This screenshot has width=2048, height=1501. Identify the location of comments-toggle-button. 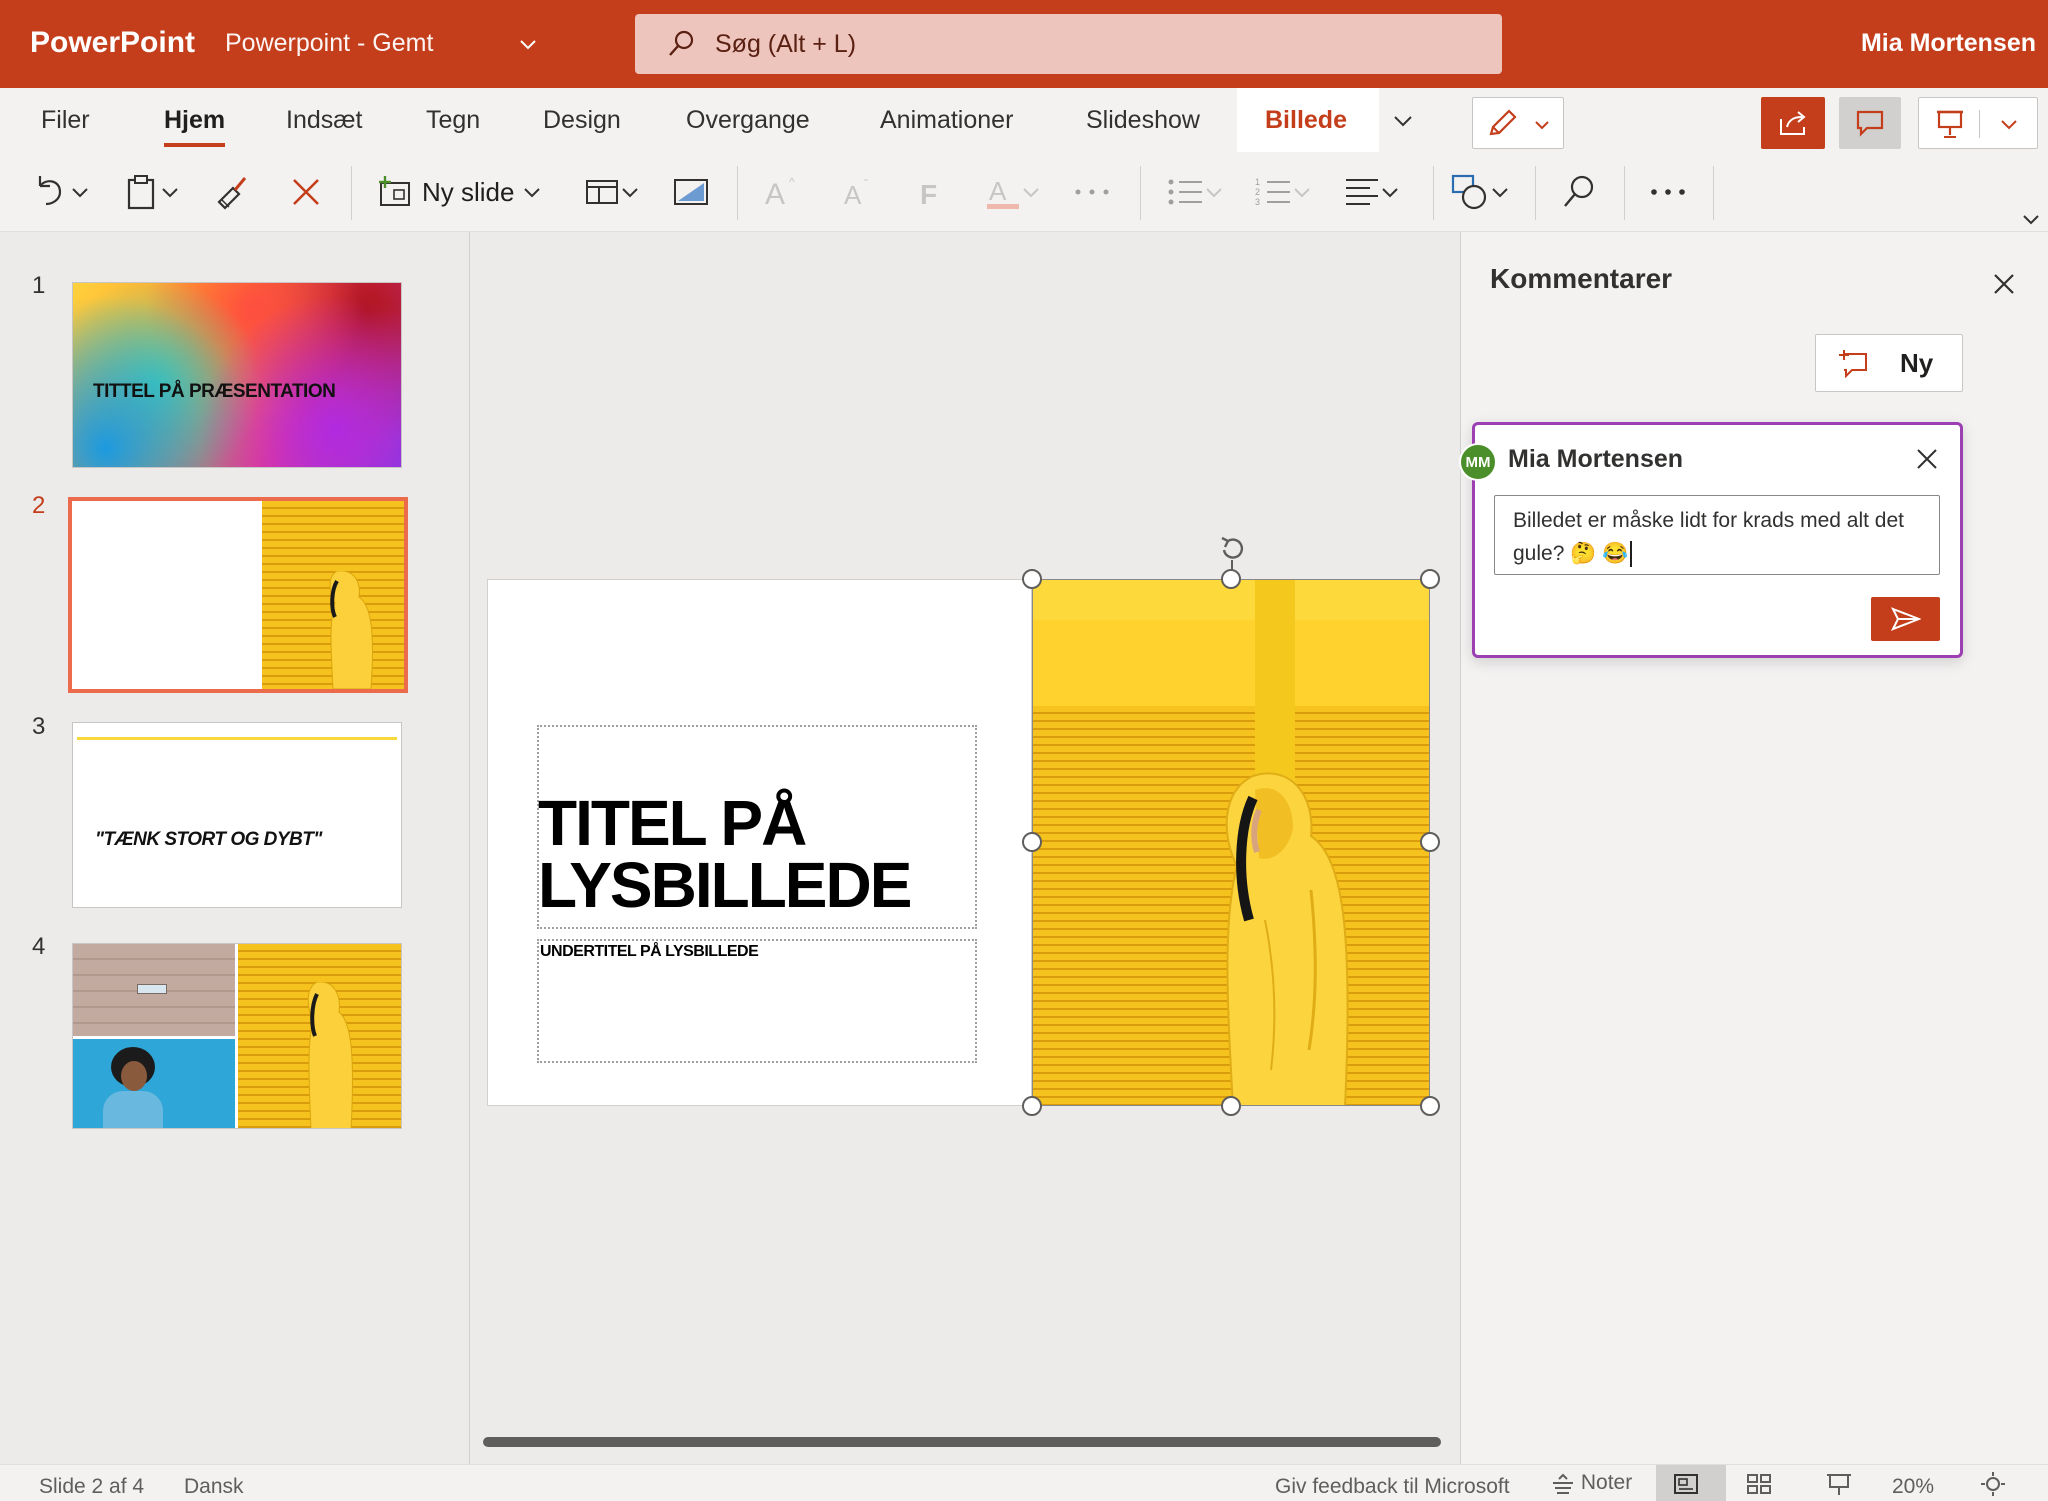
(1870, 123).